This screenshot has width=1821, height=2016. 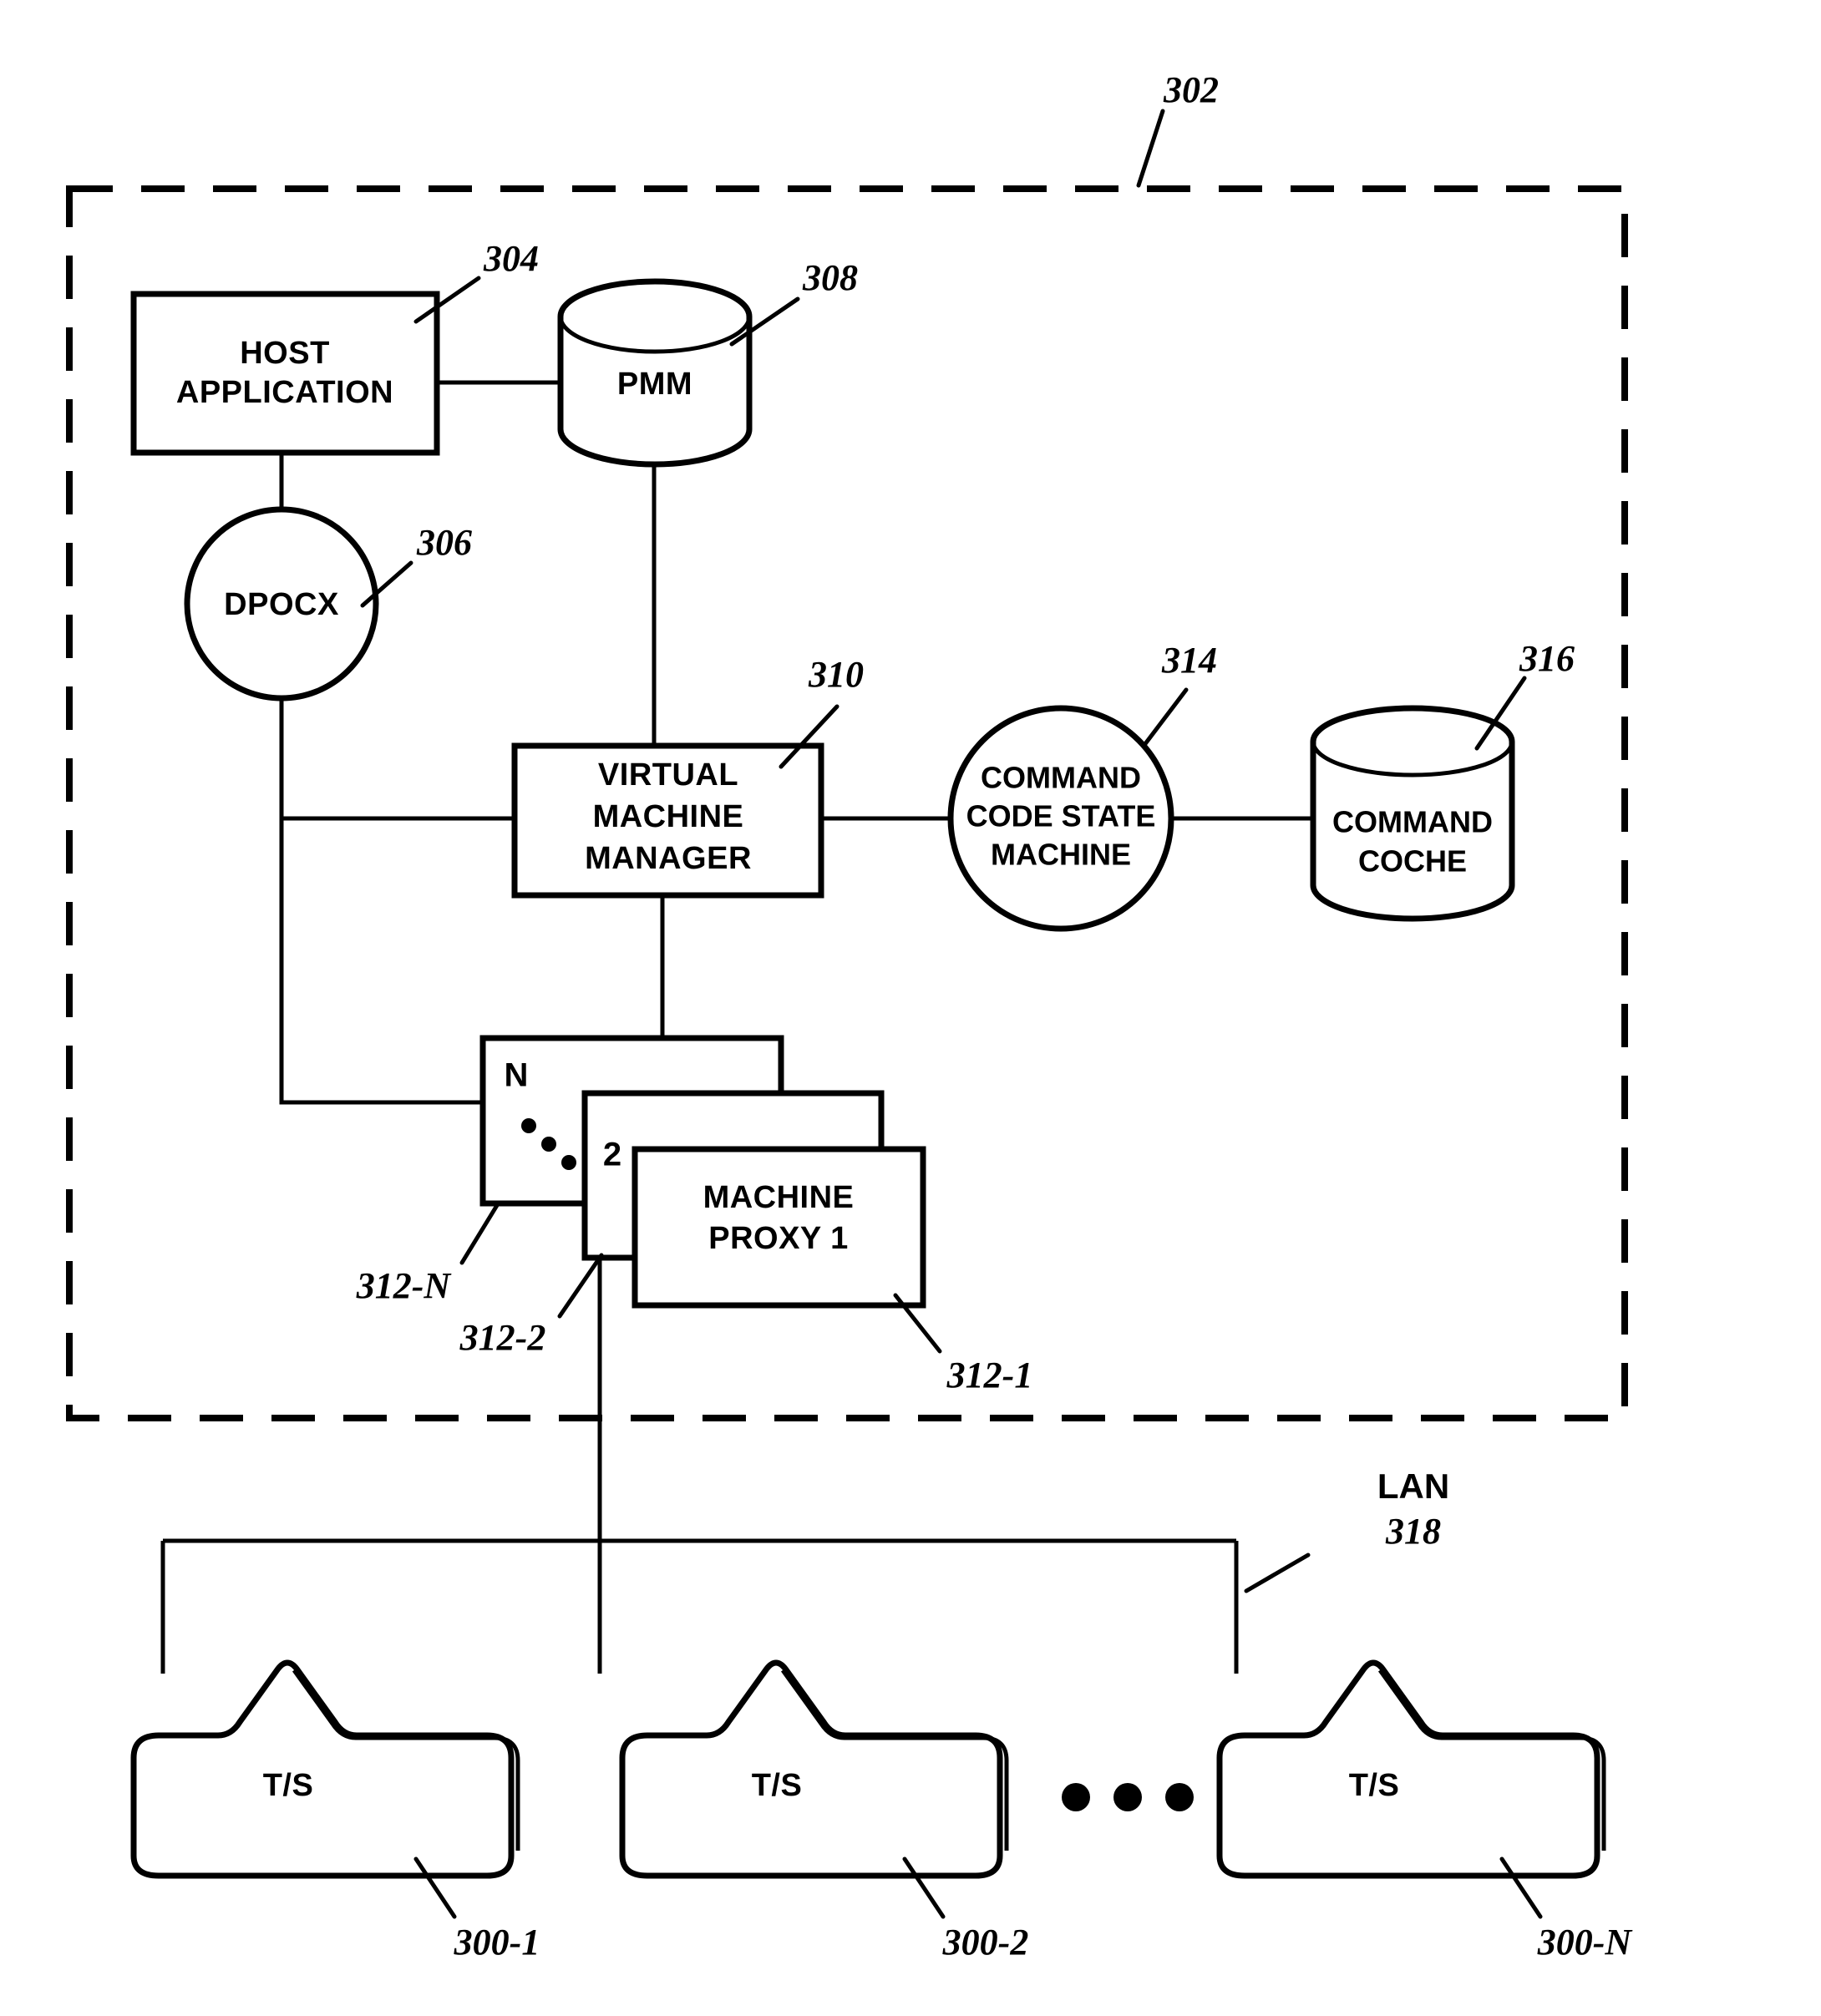 I want to click on machine-proxy-n-badge: N, so click(x=517, y=1075).